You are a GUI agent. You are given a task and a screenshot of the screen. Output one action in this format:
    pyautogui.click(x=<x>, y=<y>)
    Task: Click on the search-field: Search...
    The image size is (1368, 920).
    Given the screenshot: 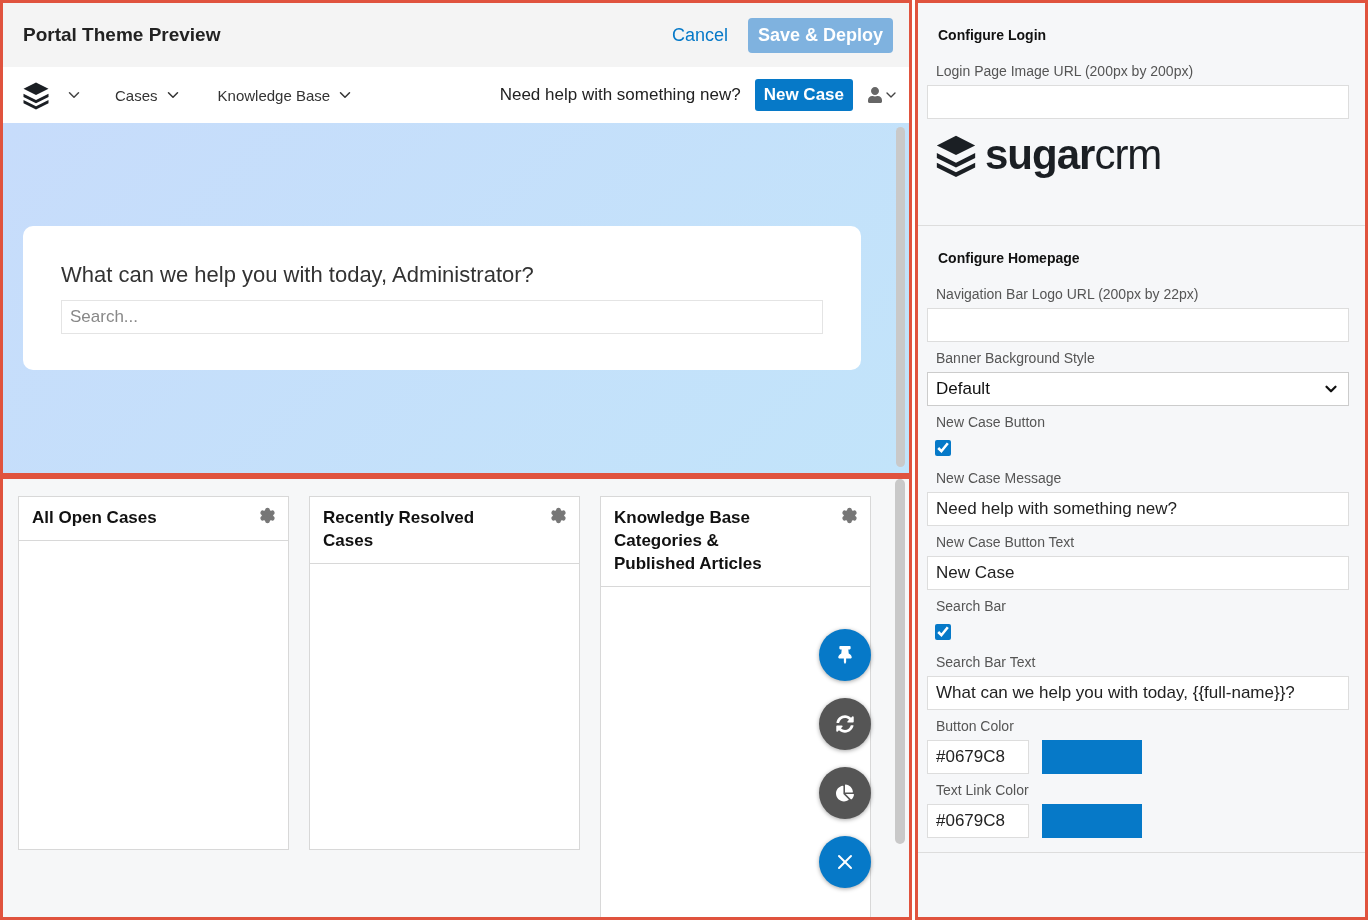 What is the action you would take?
    pyautogui.click(x=442, y=317)
    